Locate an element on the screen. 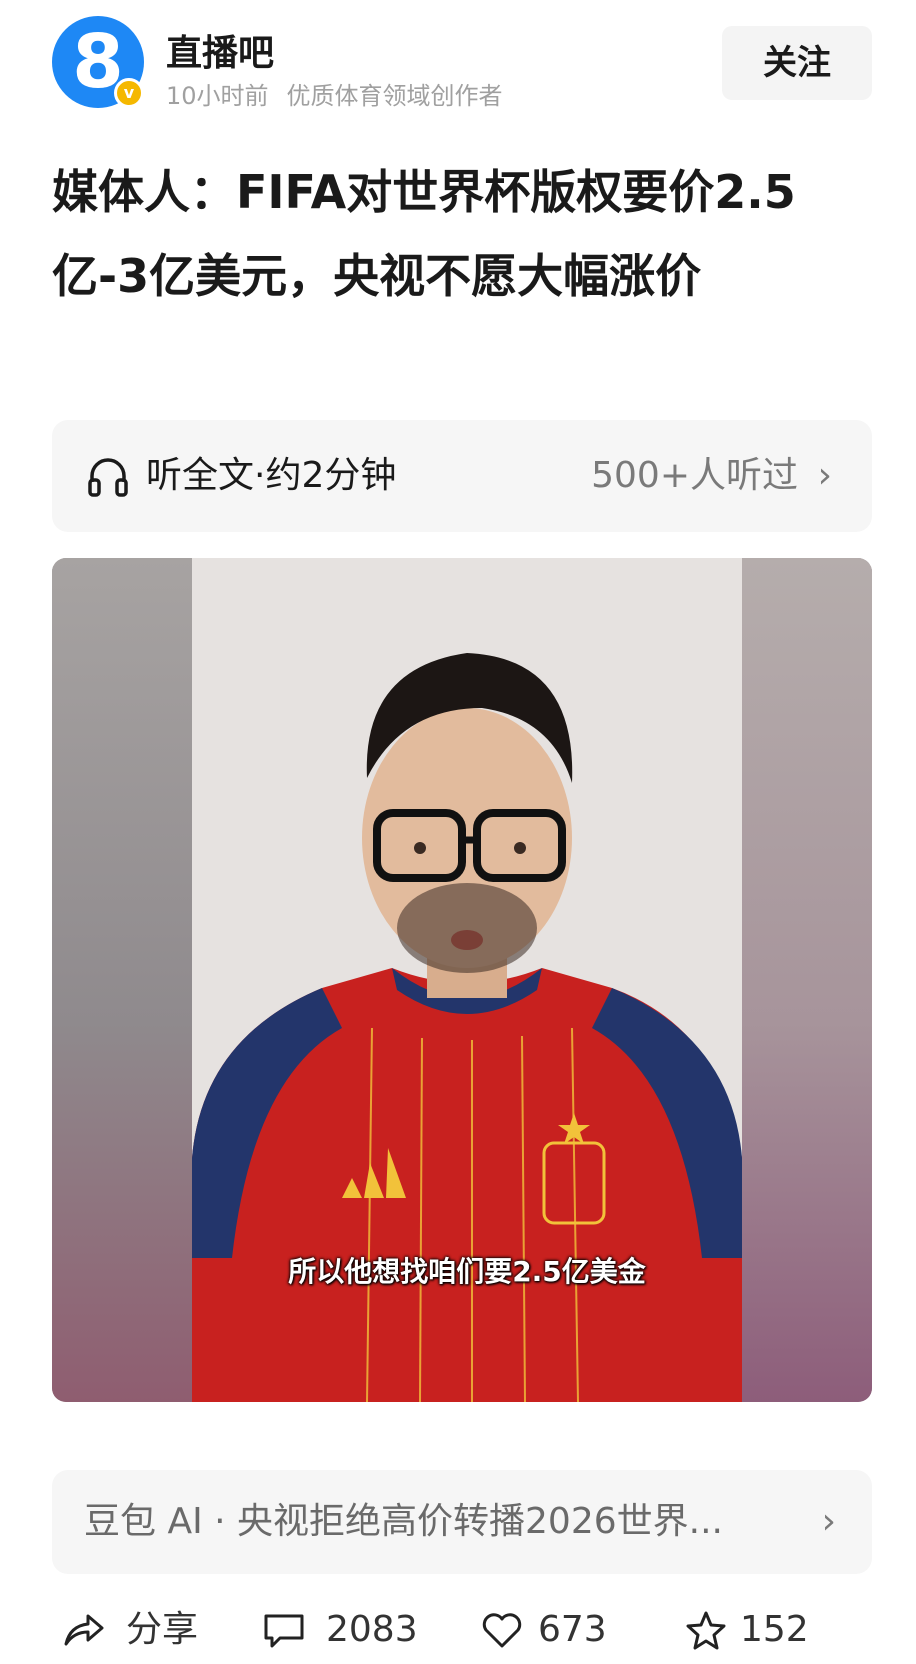  ai-summary-bar: 豆包 AI · 央视拒绝高价转播2026世界... › is located at coordinates (462, 1522).